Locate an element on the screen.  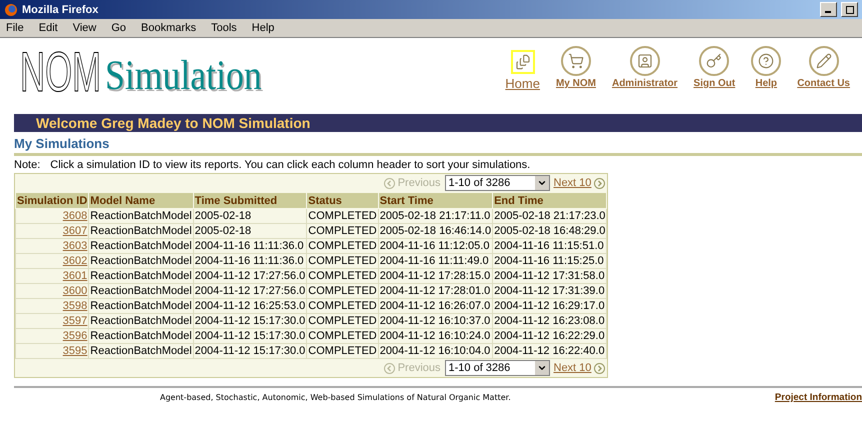
menu-item: Edit is located at coordinates (48, 28).